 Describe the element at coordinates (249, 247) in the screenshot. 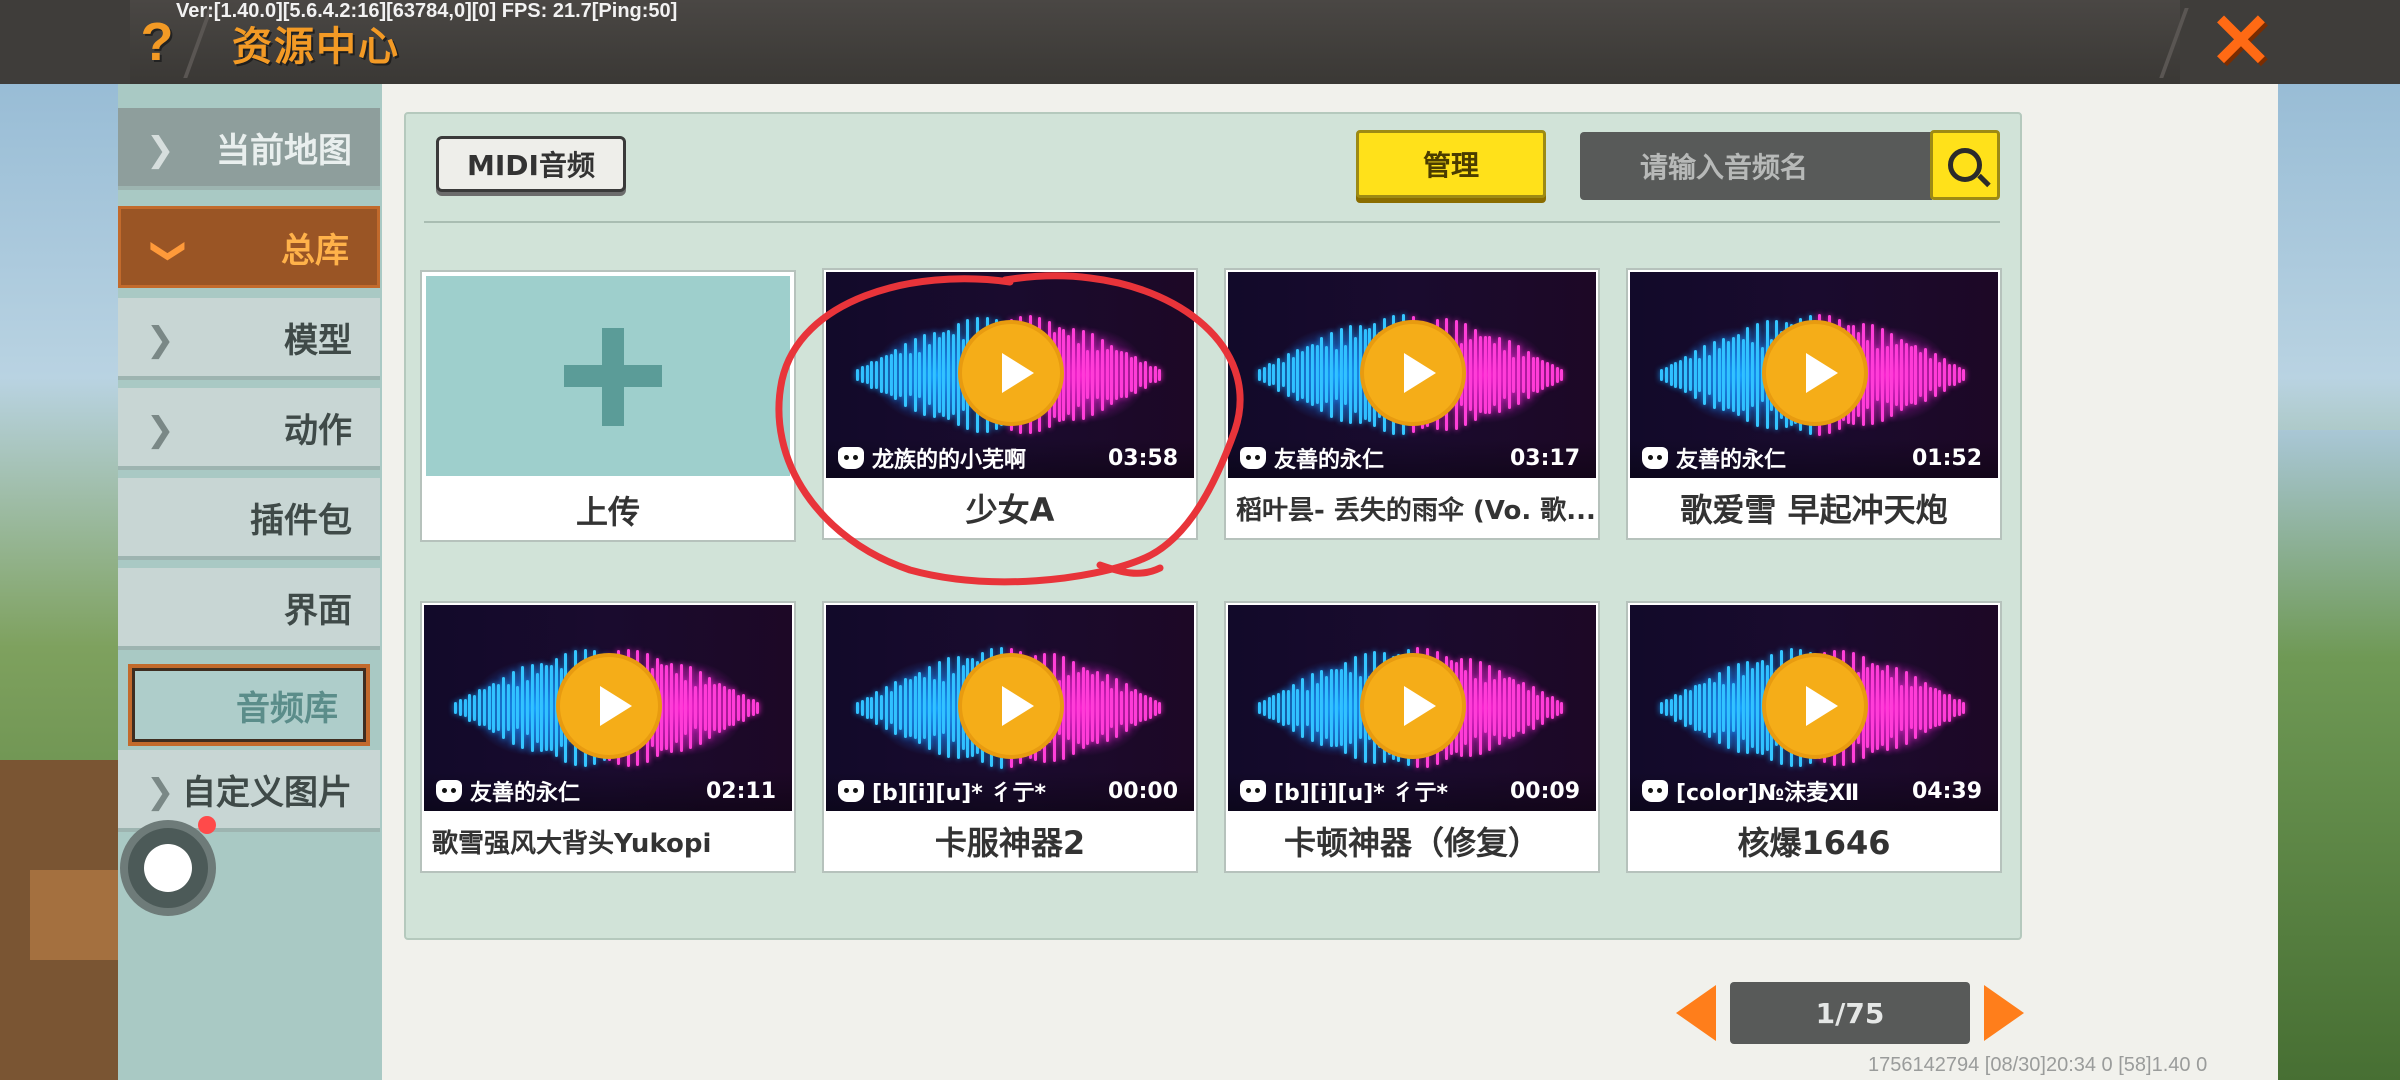

I see `sidebar-item-library: ❯ 总库` at that location.